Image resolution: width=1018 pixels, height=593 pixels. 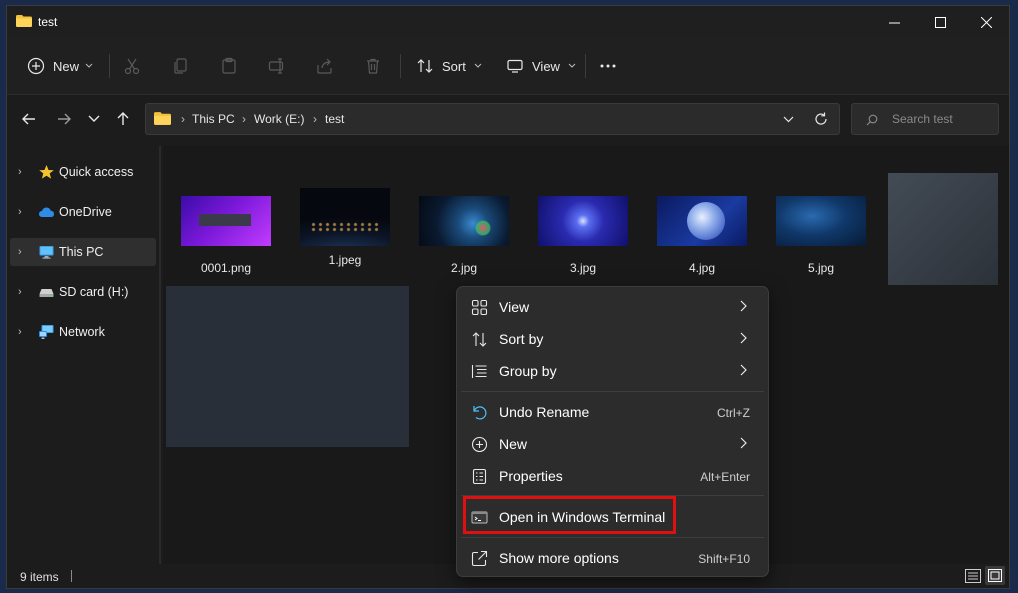 I want to click on file-item-1-jpeg: 1.jpeg, so click(x=345, y=232).